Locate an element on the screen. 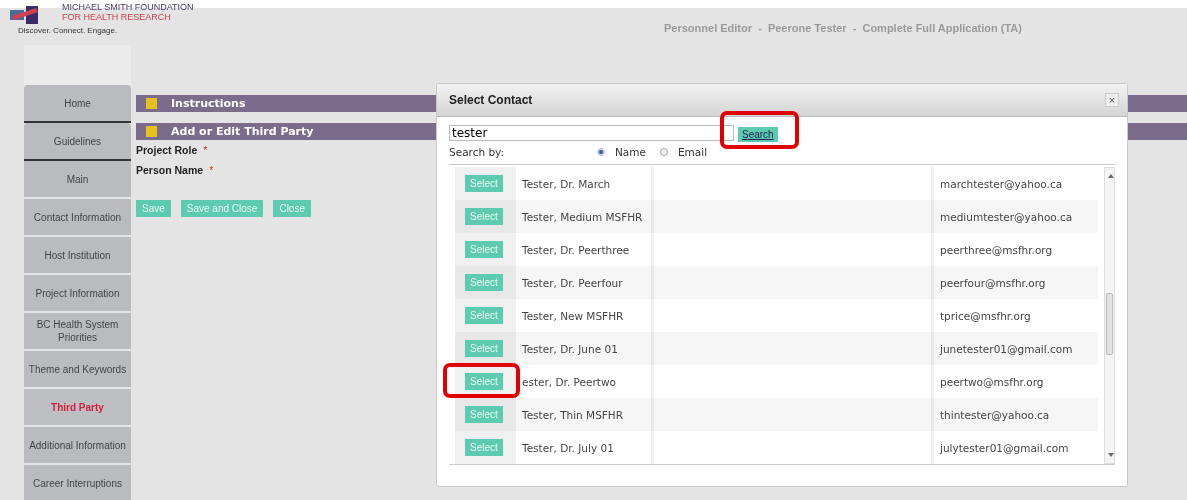  table-cell: julytester01@gmail.com is located at coordinates (1016, 447).